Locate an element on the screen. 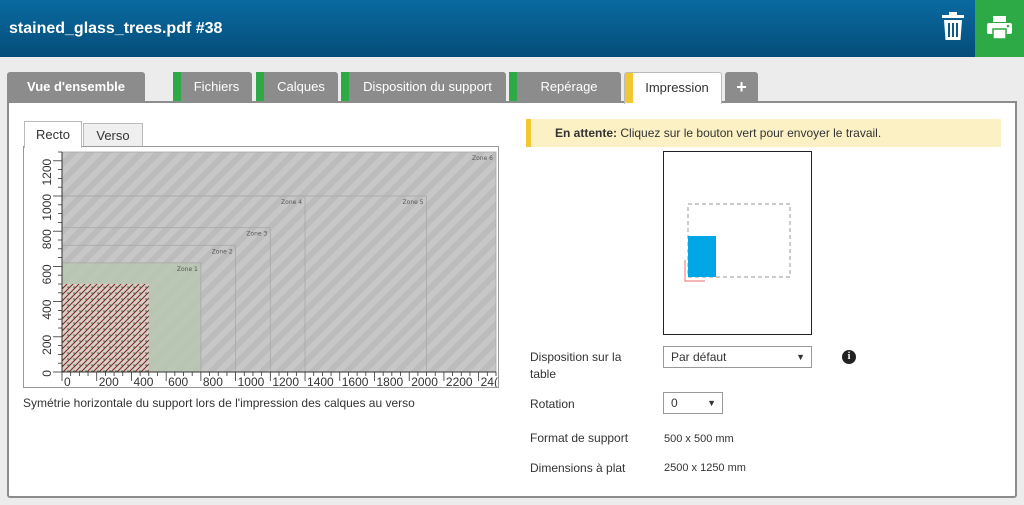  zone-label: Zone 6 is located at coordinates (482, 158).